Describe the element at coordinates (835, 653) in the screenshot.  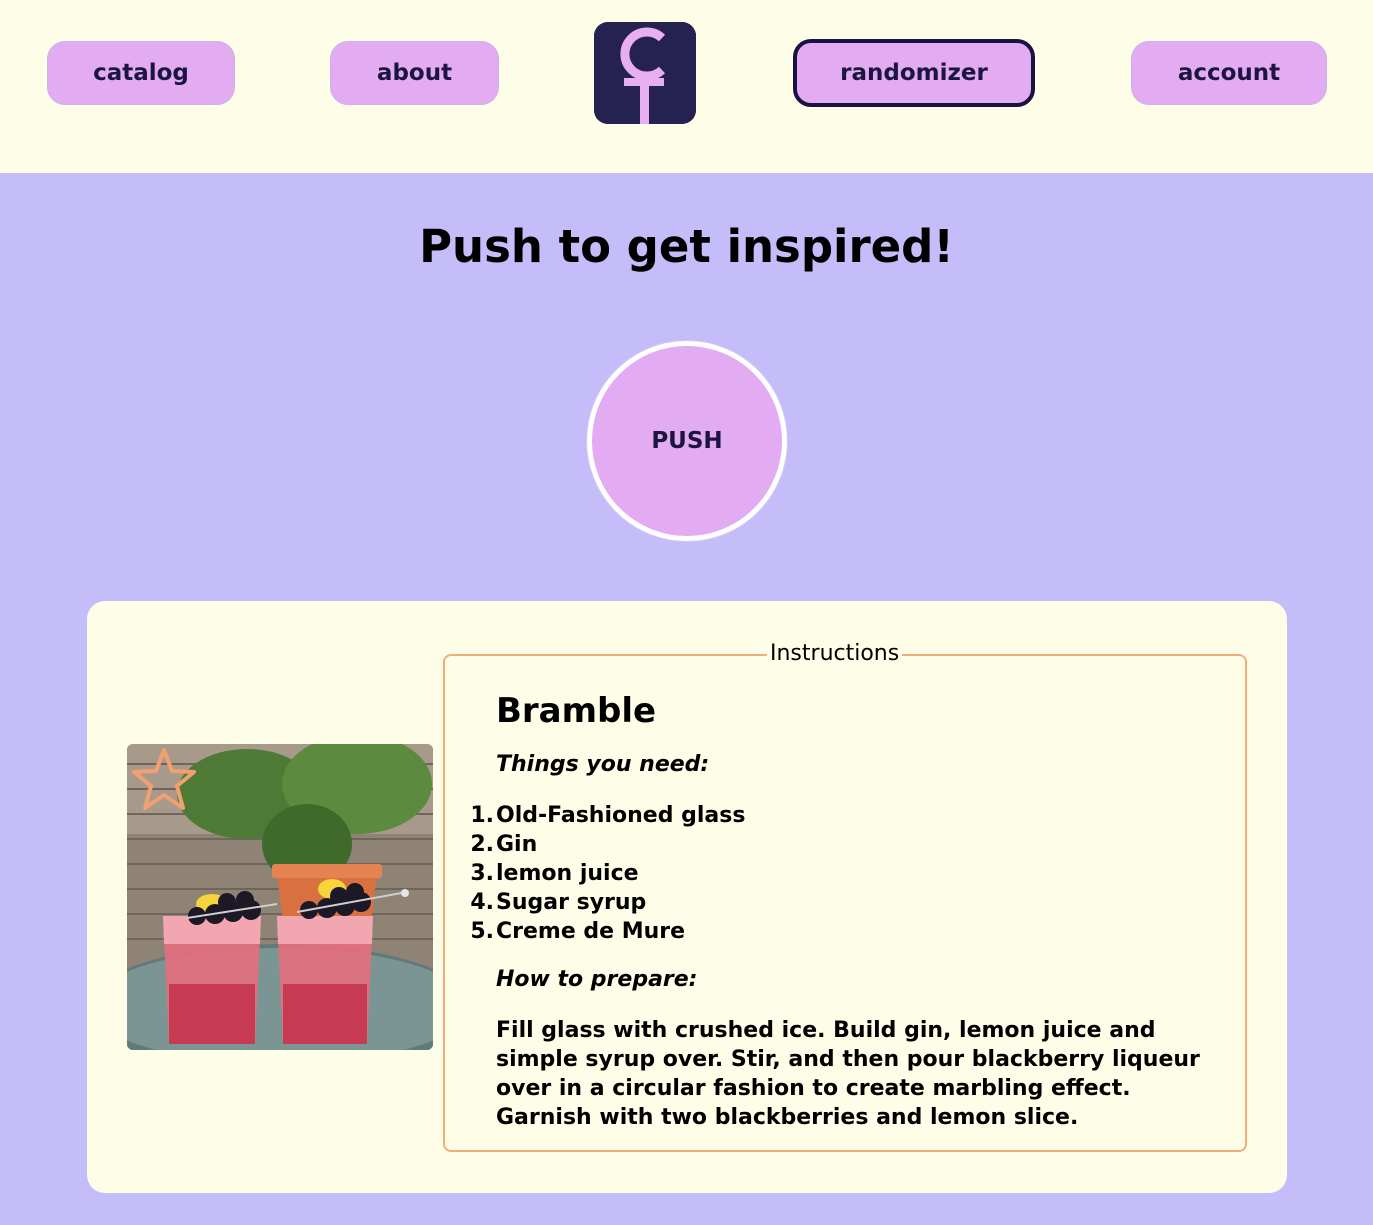
I see `instructions-legend: Instructions` at that location.